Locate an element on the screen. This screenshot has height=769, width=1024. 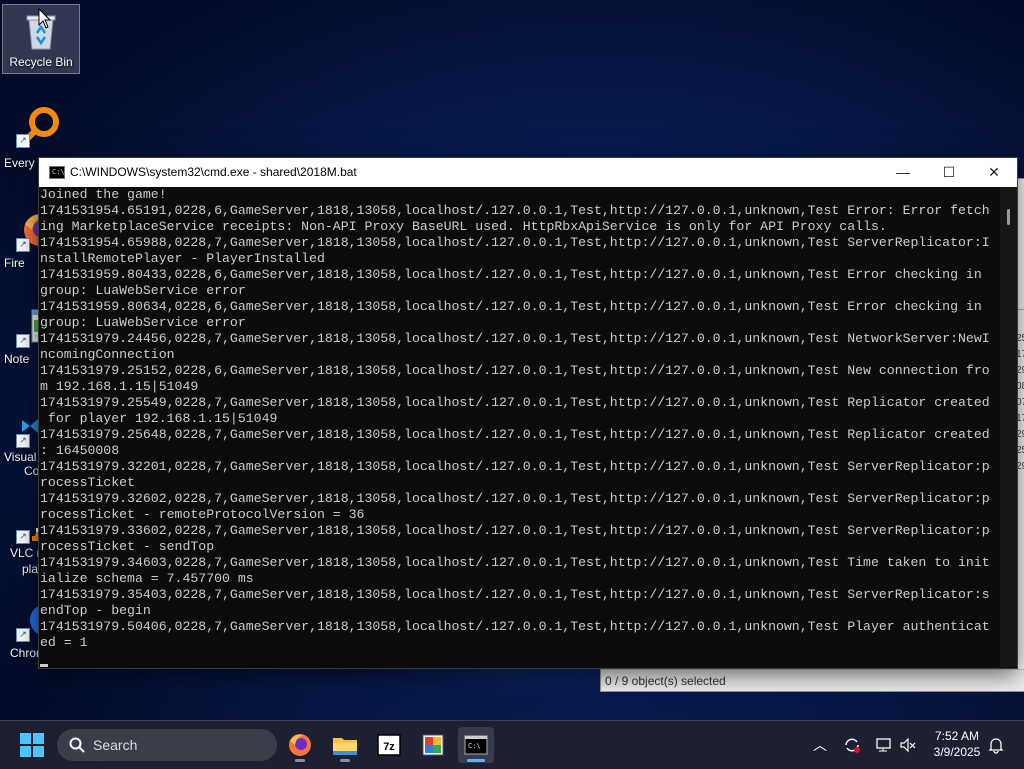
console-line: ncomingConnection is located at coordinates (107, 354).